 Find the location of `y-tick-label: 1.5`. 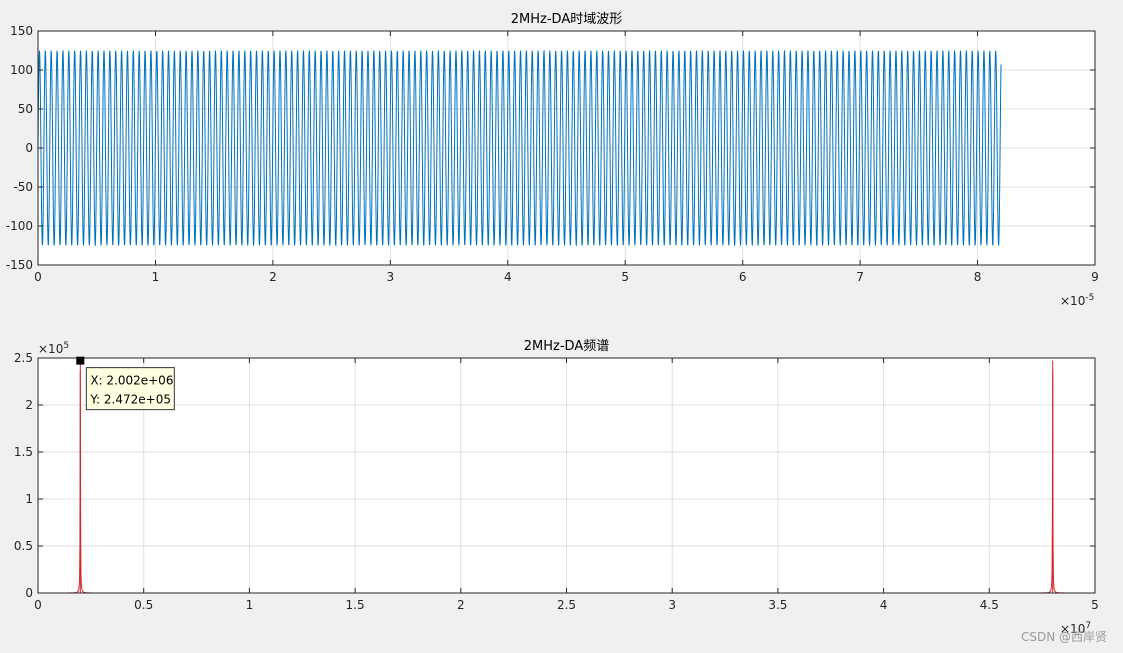

y-tick-label: 1.5 is located at coordinates (23, 452).